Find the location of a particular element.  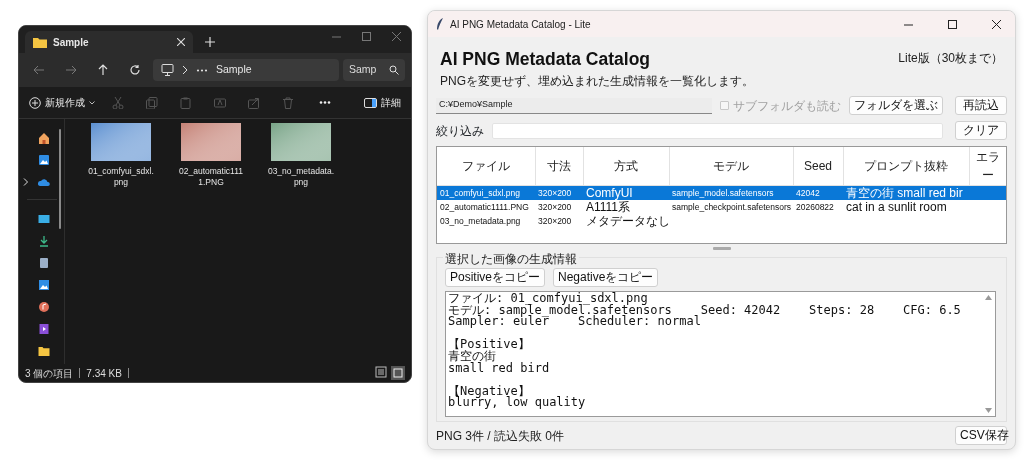

cut-icon is located at coordinates (118, 102).